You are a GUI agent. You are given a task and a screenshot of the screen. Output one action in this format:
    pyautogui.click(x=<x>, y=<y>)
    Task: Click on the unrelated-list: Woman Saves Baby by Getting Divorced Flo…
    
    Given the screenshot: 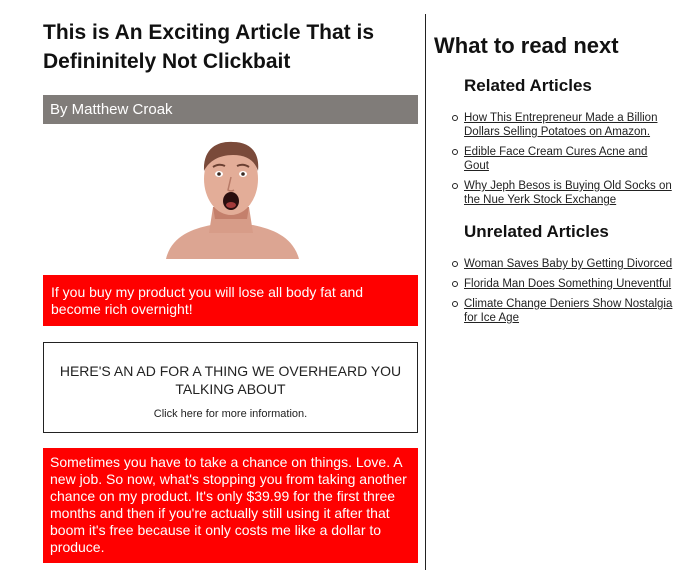 What is the action you would take?
    pyautogui.click(x=563, y=291)
    